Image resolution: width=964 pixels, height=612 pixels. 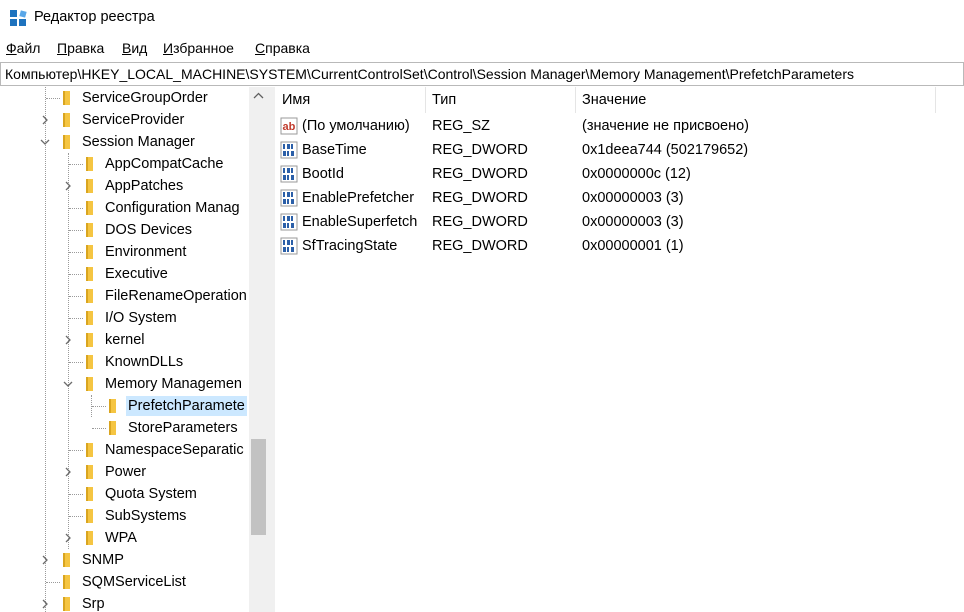 I want to click on tree-node: Executive, so click(x=125, y=274).